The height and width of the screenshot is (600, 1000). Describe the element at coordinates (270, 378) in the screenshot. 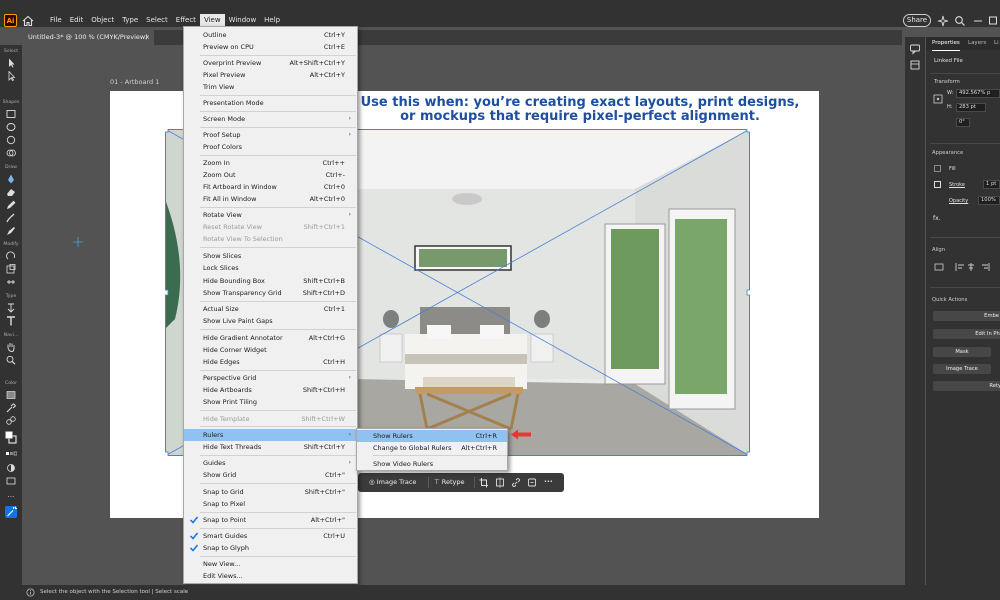

I see `menu-item-perspective-grid: Perspective Grid ›` at that location.